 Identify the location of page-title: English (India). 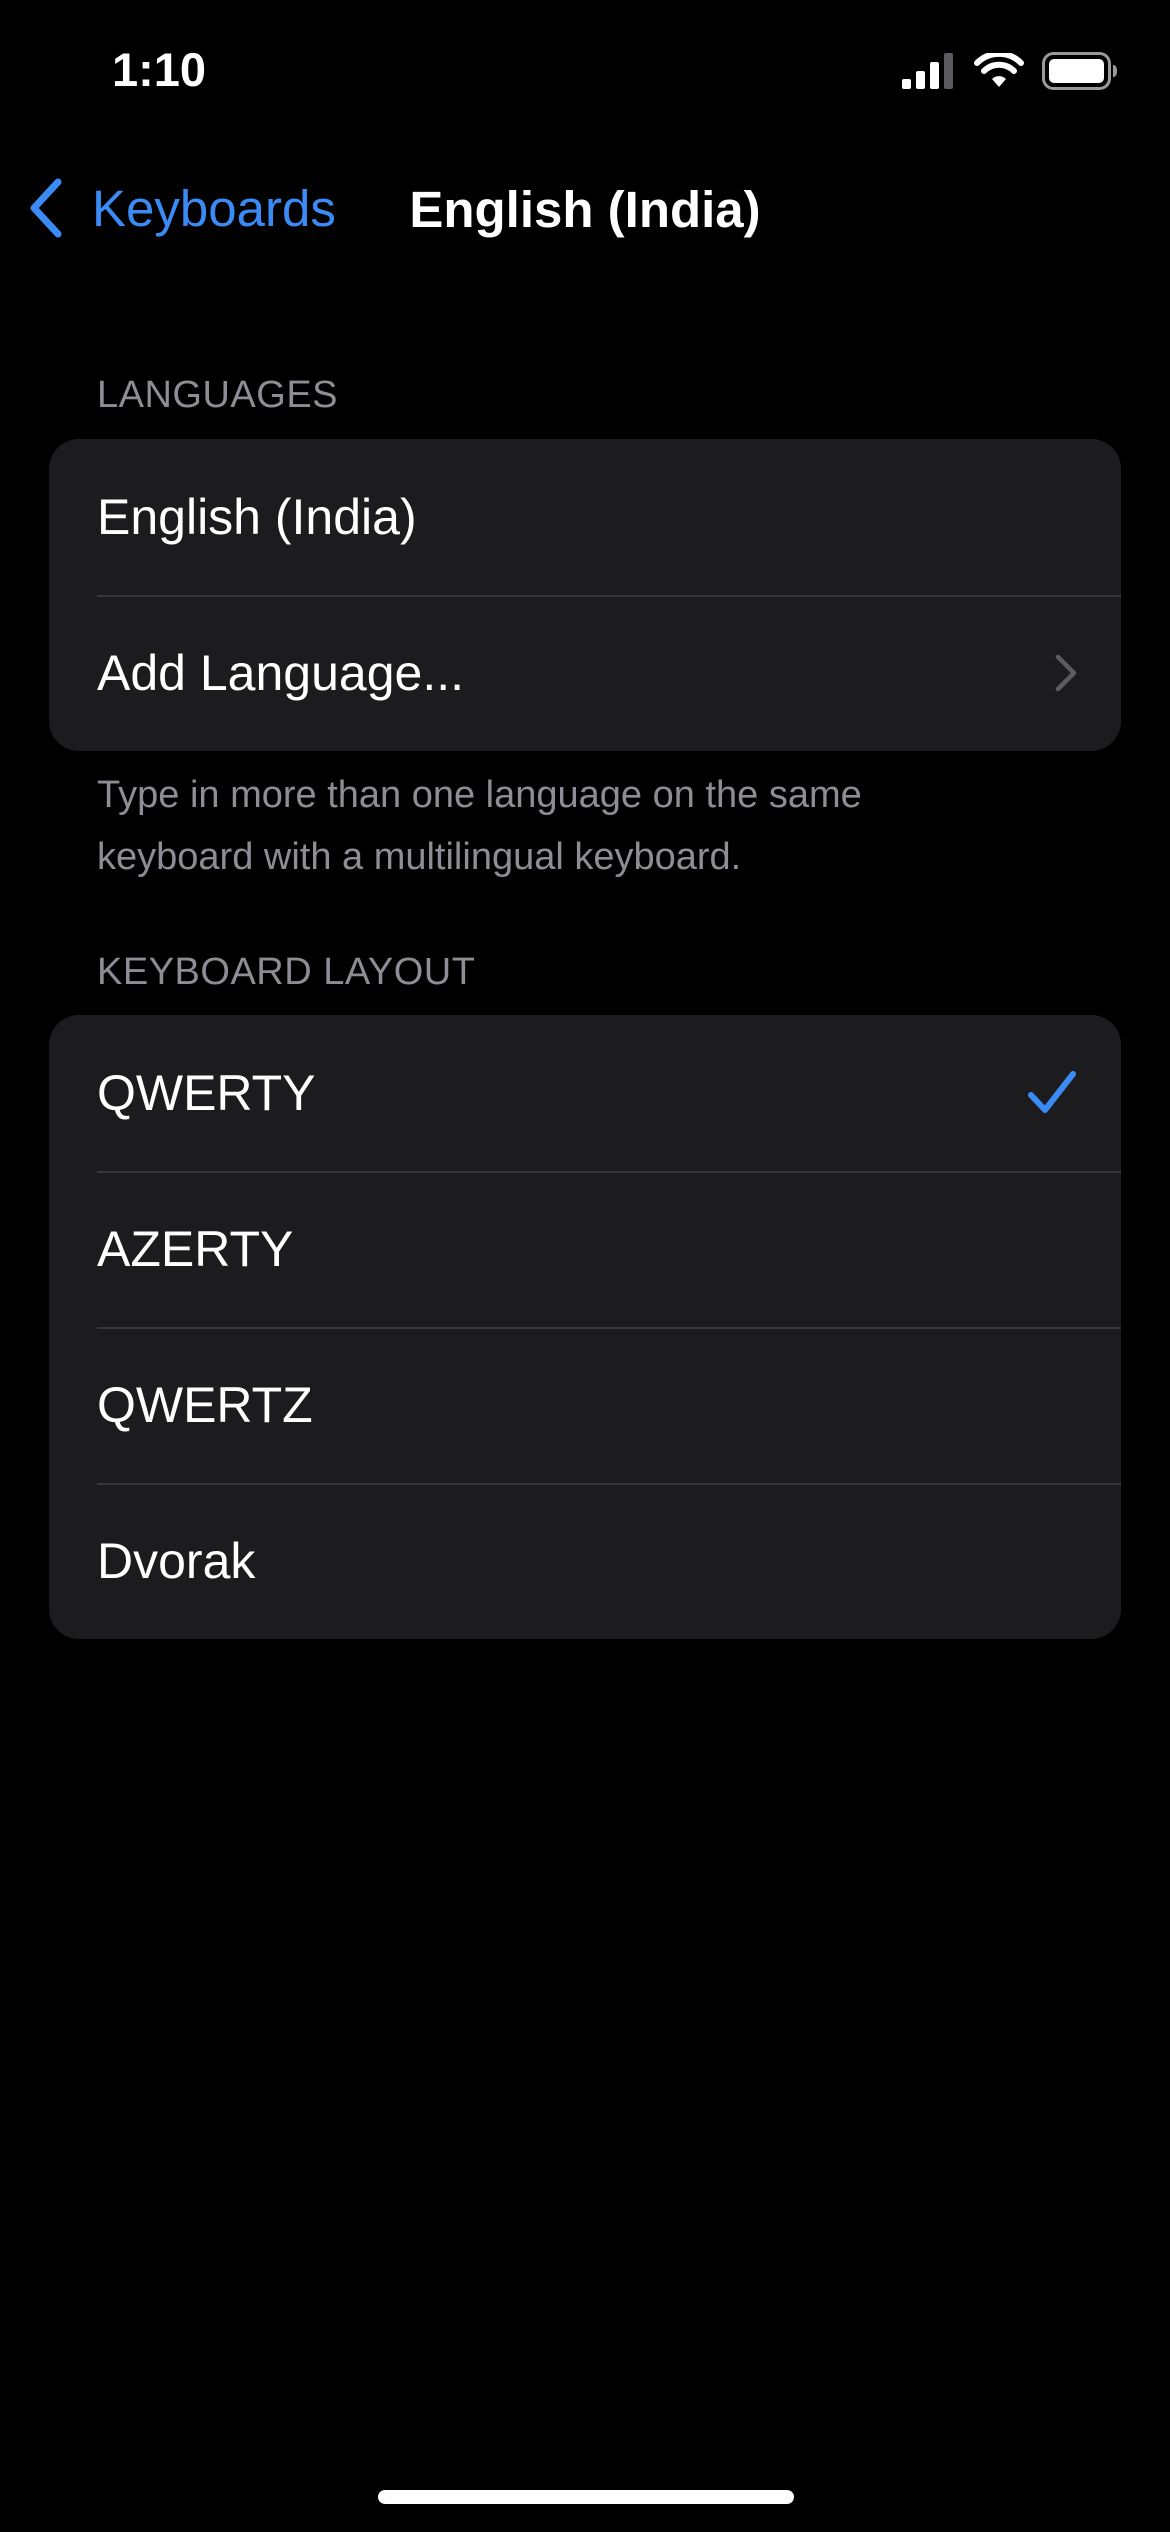
(585, 209).